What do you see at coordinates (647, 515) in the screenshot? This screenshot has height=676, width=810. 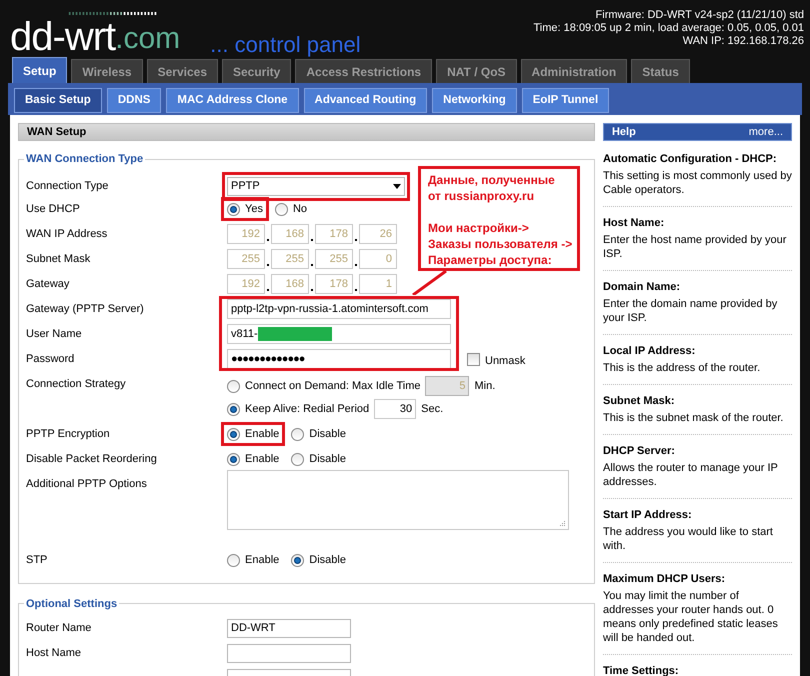 I see `help-entry-title: Start IP Address:` at bounding box center [647, 515].